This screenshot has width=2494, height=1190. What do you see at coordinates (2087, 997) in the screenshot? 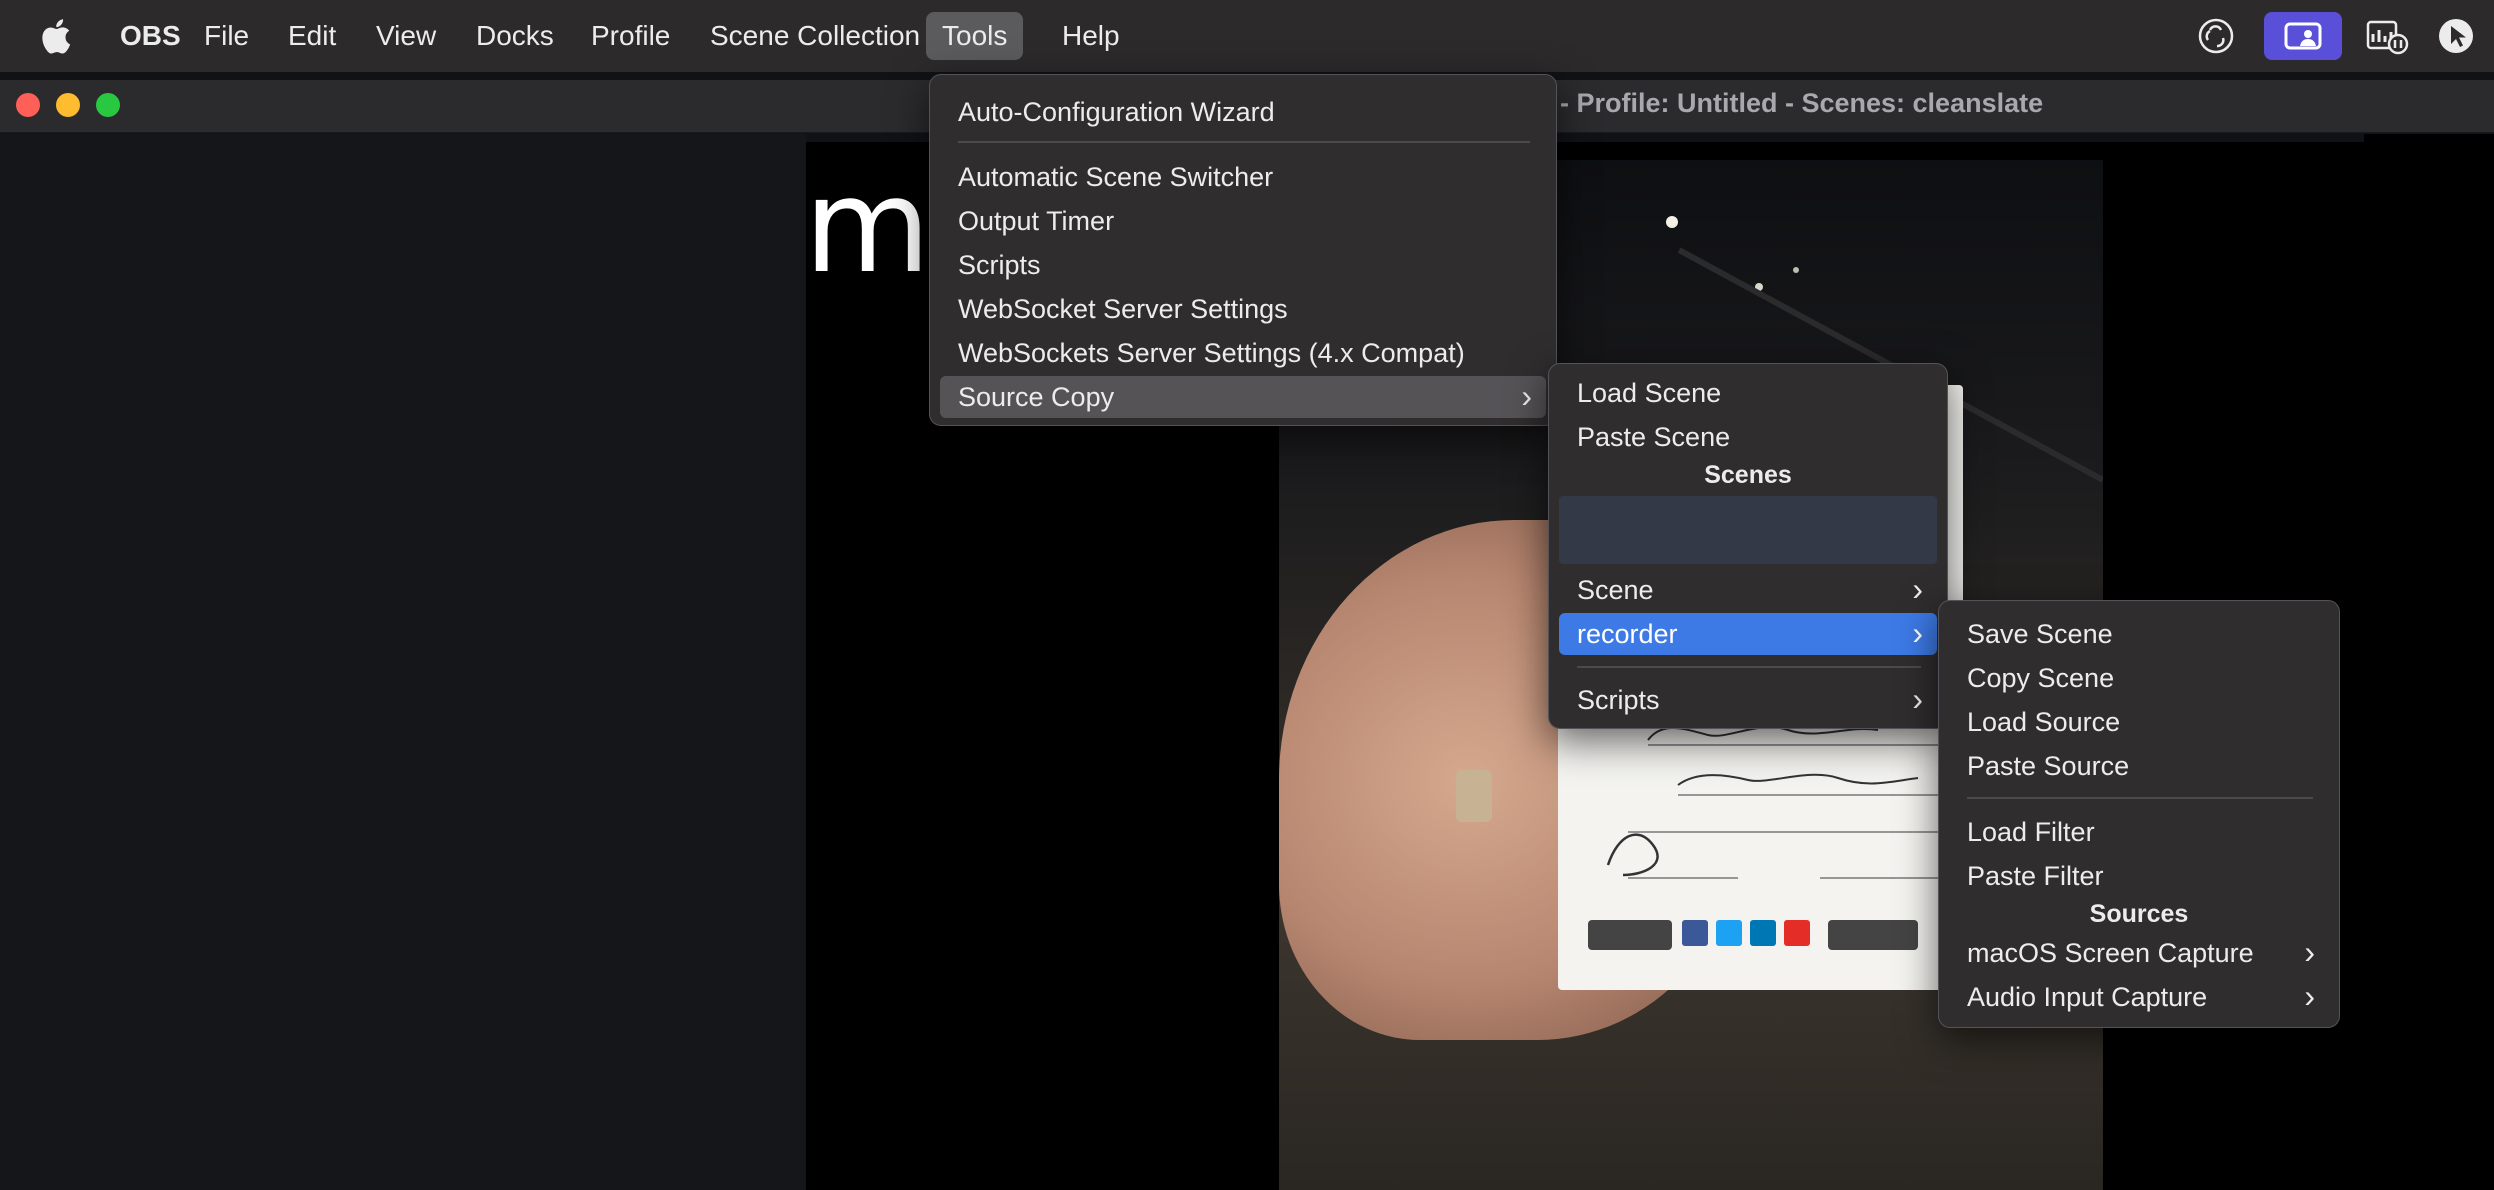
I see `menu-item-audio-input-capture-label: Audio Input Capture` at bounding box center [2087, 997].